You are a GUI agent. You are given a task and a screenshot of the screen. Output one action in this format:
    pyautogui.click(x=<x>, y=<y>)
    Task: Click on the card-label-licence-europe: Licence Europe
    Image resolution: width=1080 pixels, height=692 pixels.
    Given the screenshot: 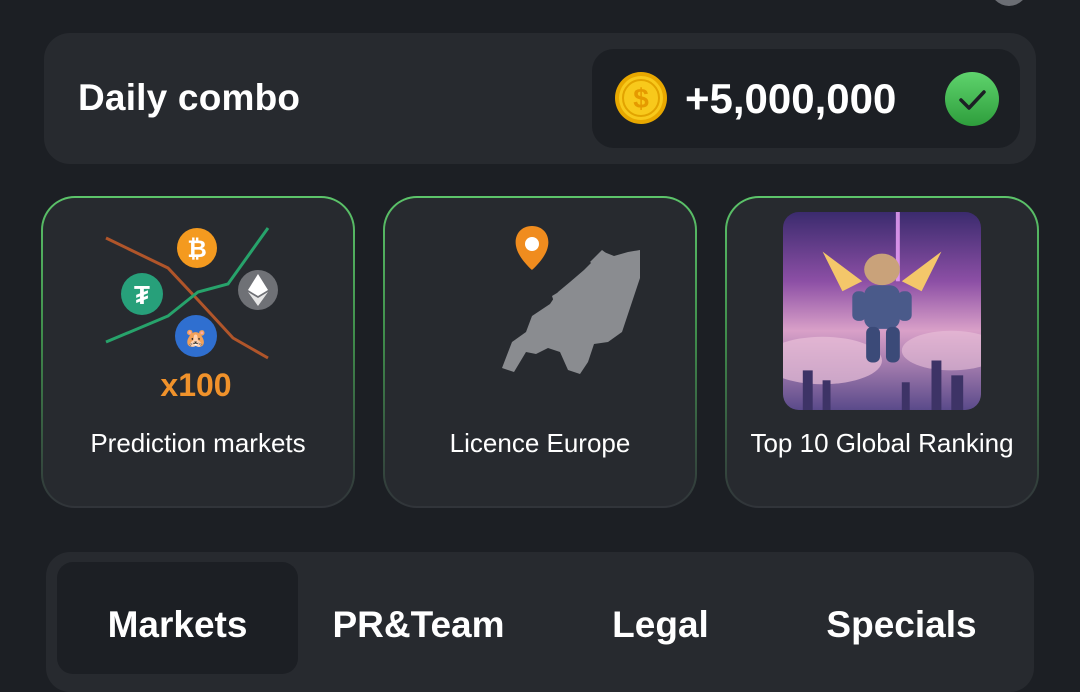 What is the action you would take?
    pyautogui.click(x=540, y=443)
    